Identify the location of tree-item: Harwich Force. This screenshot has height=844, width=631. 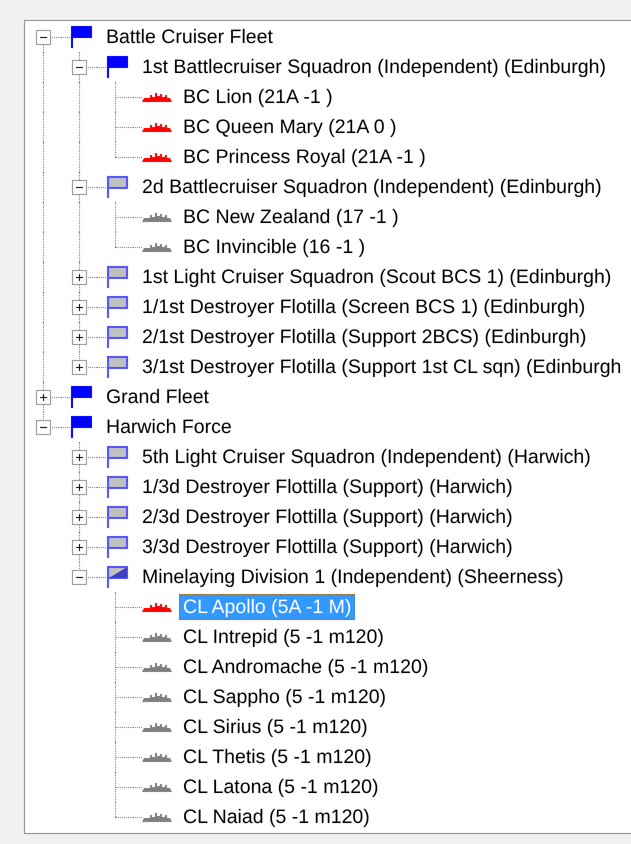
(169, 427).